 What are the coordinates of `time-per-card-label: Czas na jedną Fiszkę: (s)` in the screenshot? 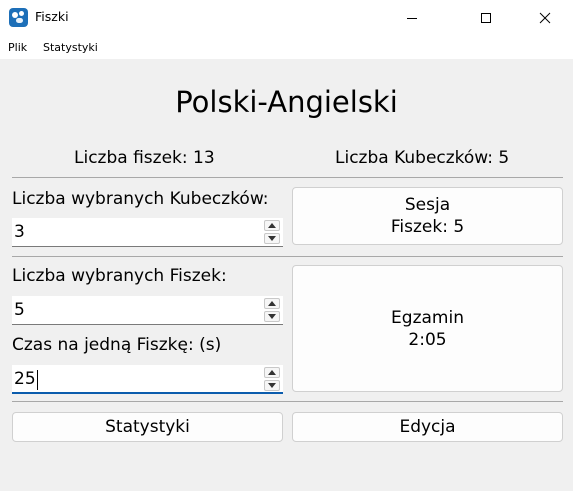 It's located at (117, 345).